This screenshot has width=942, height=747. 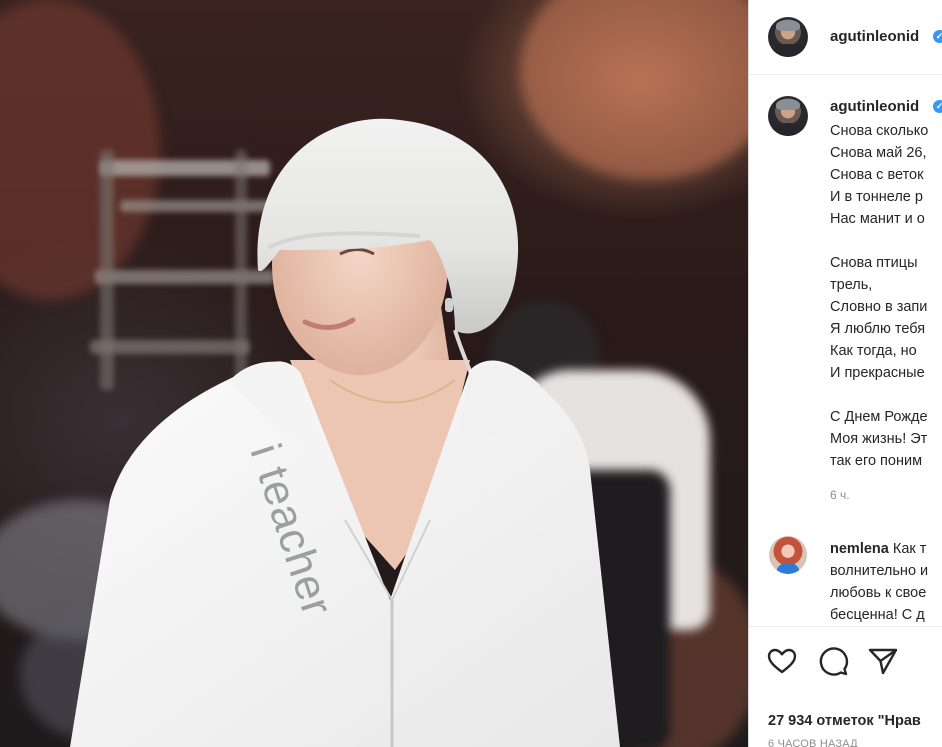 I want to click on caption-line: Моя жизнь! Эт, so click(x=879, y=439).